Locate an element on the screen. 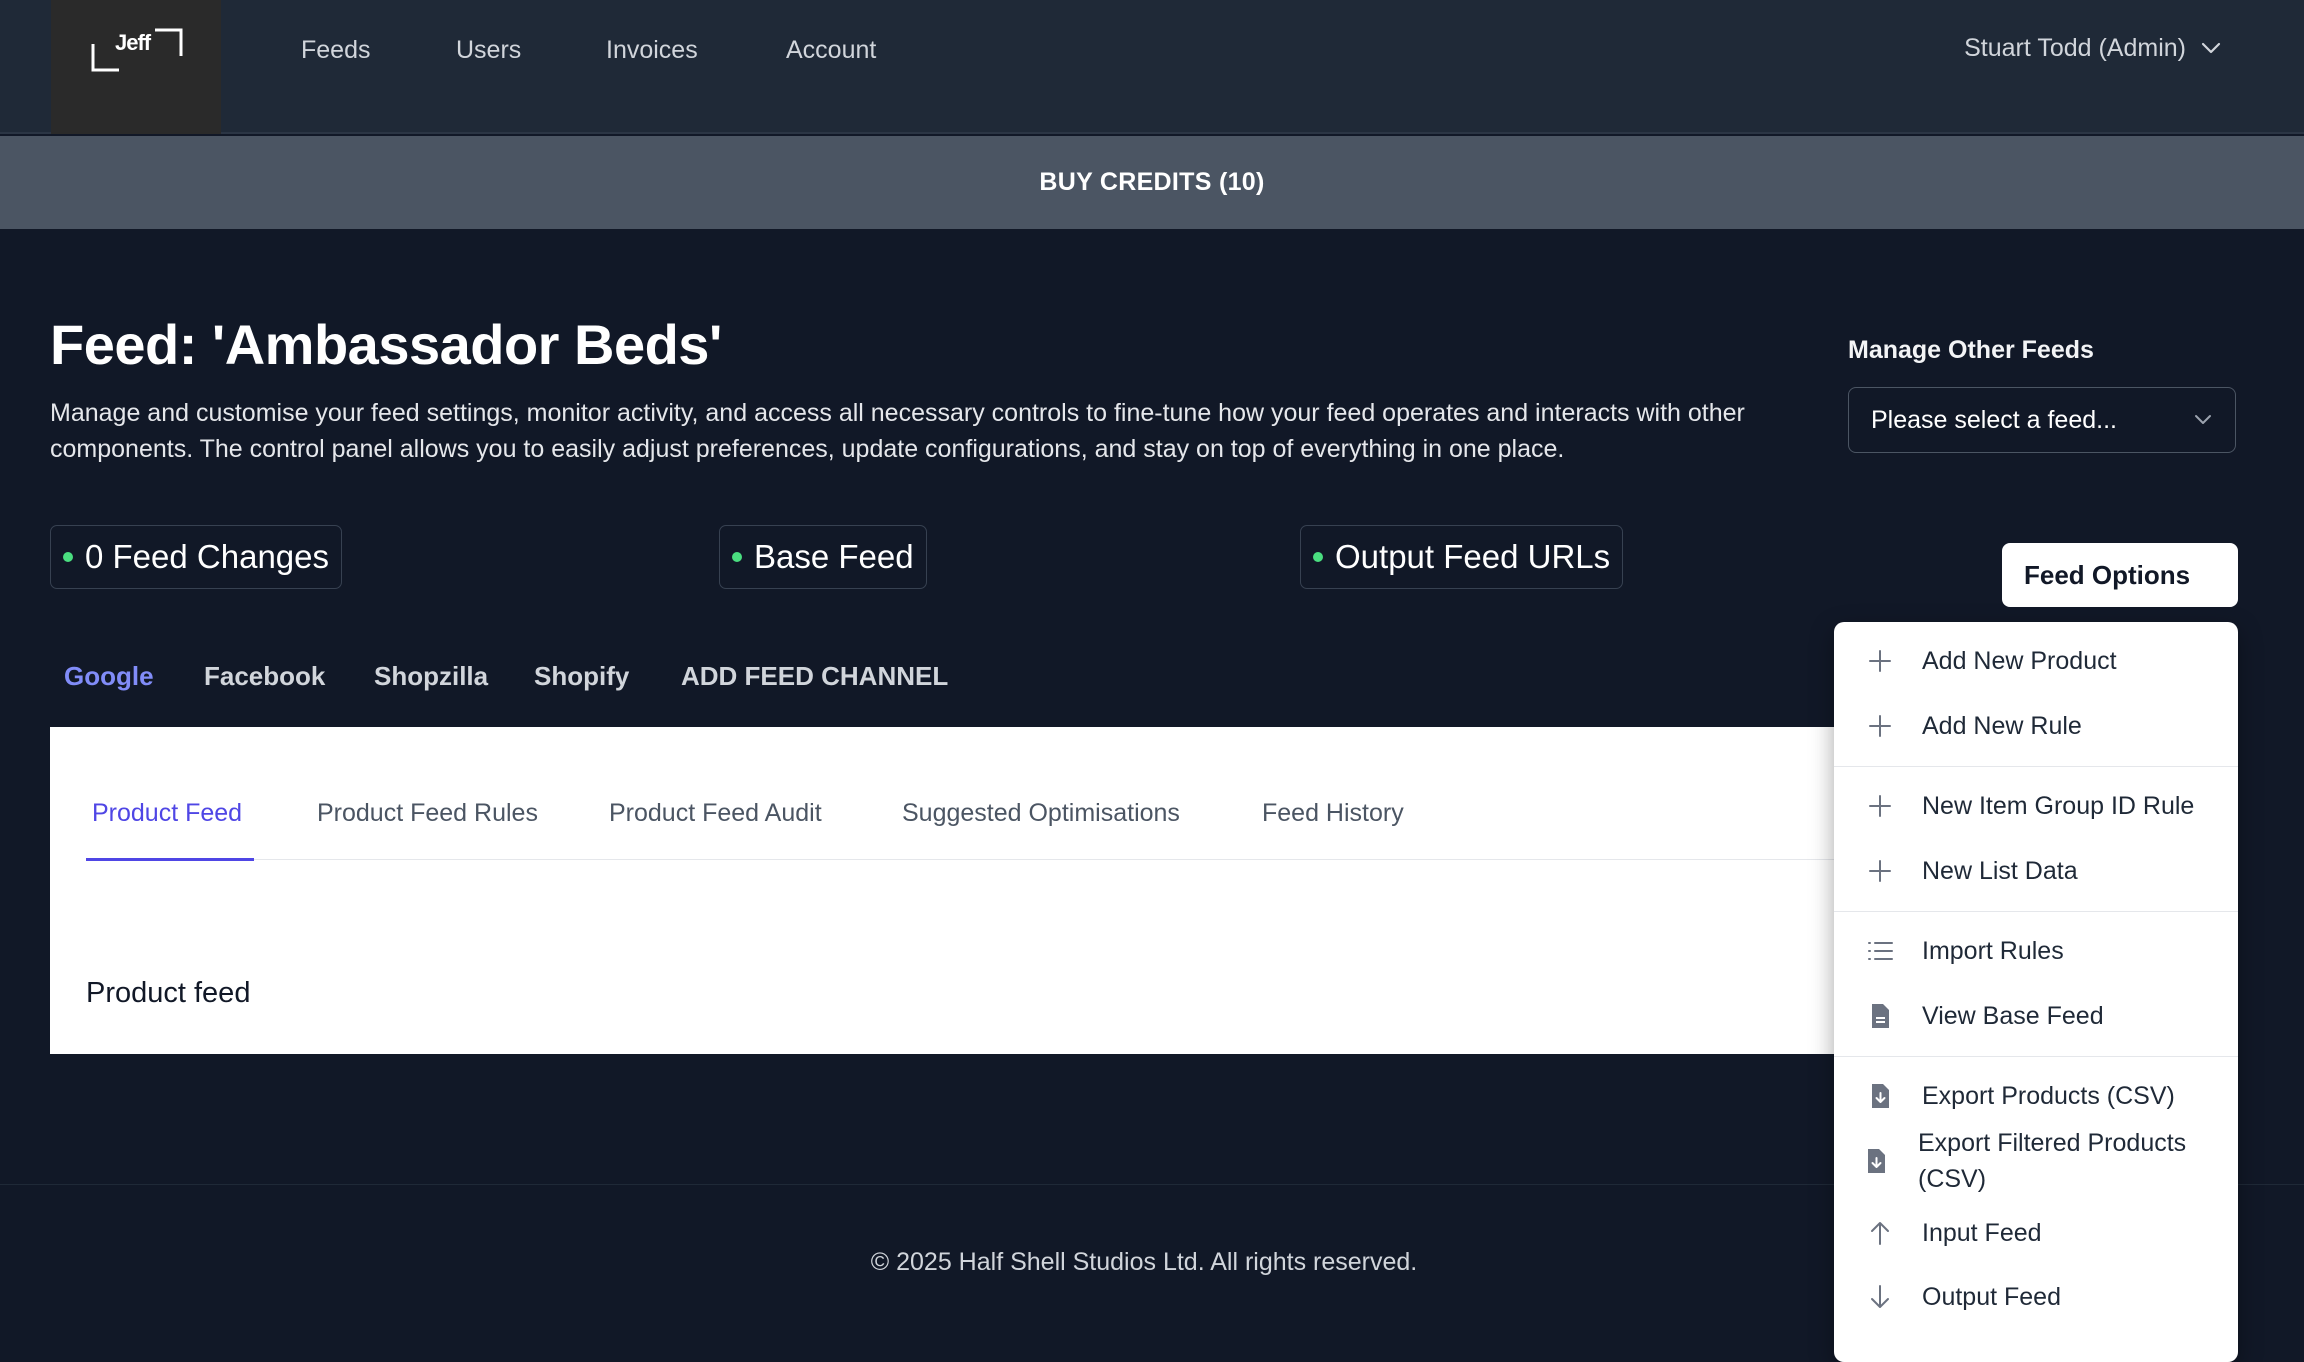 The image size is (2304, 1362). menu-item-export-products-csv: Export Products (CSV) is located at coordinates (2036, 1096).